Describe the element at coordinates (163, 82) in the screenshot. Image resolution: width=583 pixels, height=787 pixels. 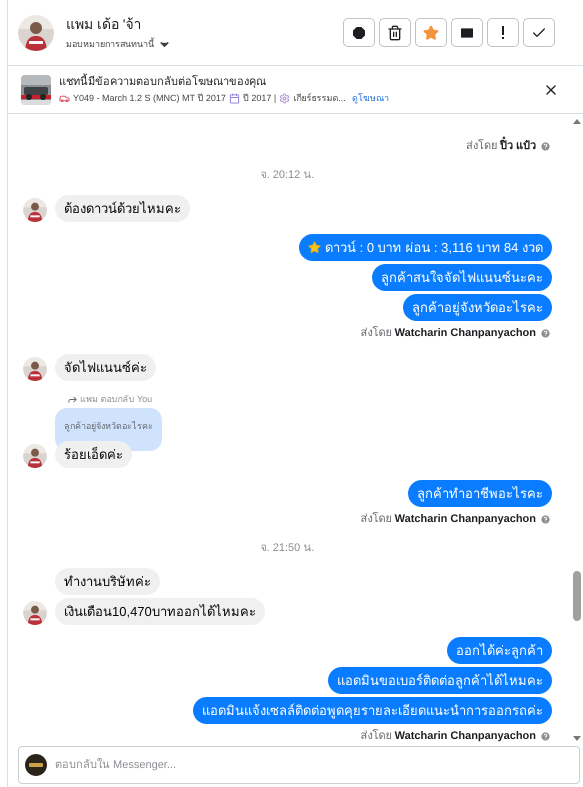
I see `ad-reply-title: แชทนี้มีข้อความตอบกลับต่อโฆษณาของคุณ` at that location.